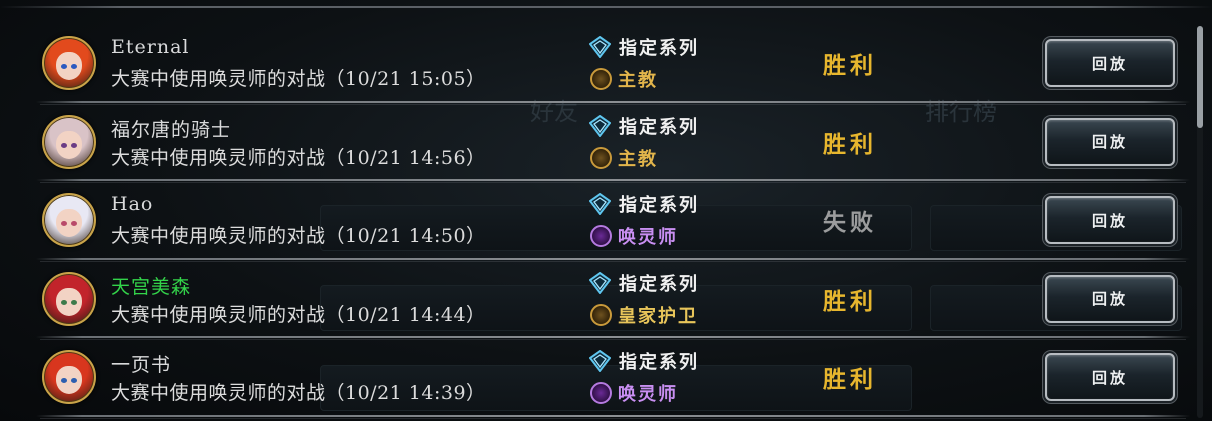 This screenshot has height=421, width=1212. Describe the element at coordinates (141, 365) in the screenshot. I see `player-name: 一页书` at that location.